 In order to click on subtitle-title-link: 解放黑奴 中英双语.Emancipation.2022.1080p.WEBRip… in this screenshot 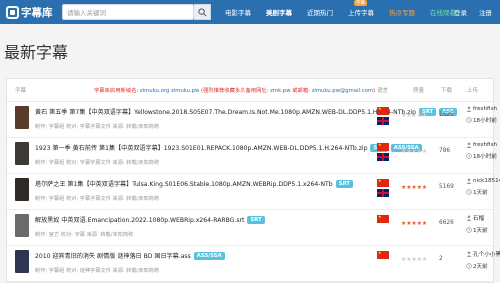, I will do `click(150, 219)`.